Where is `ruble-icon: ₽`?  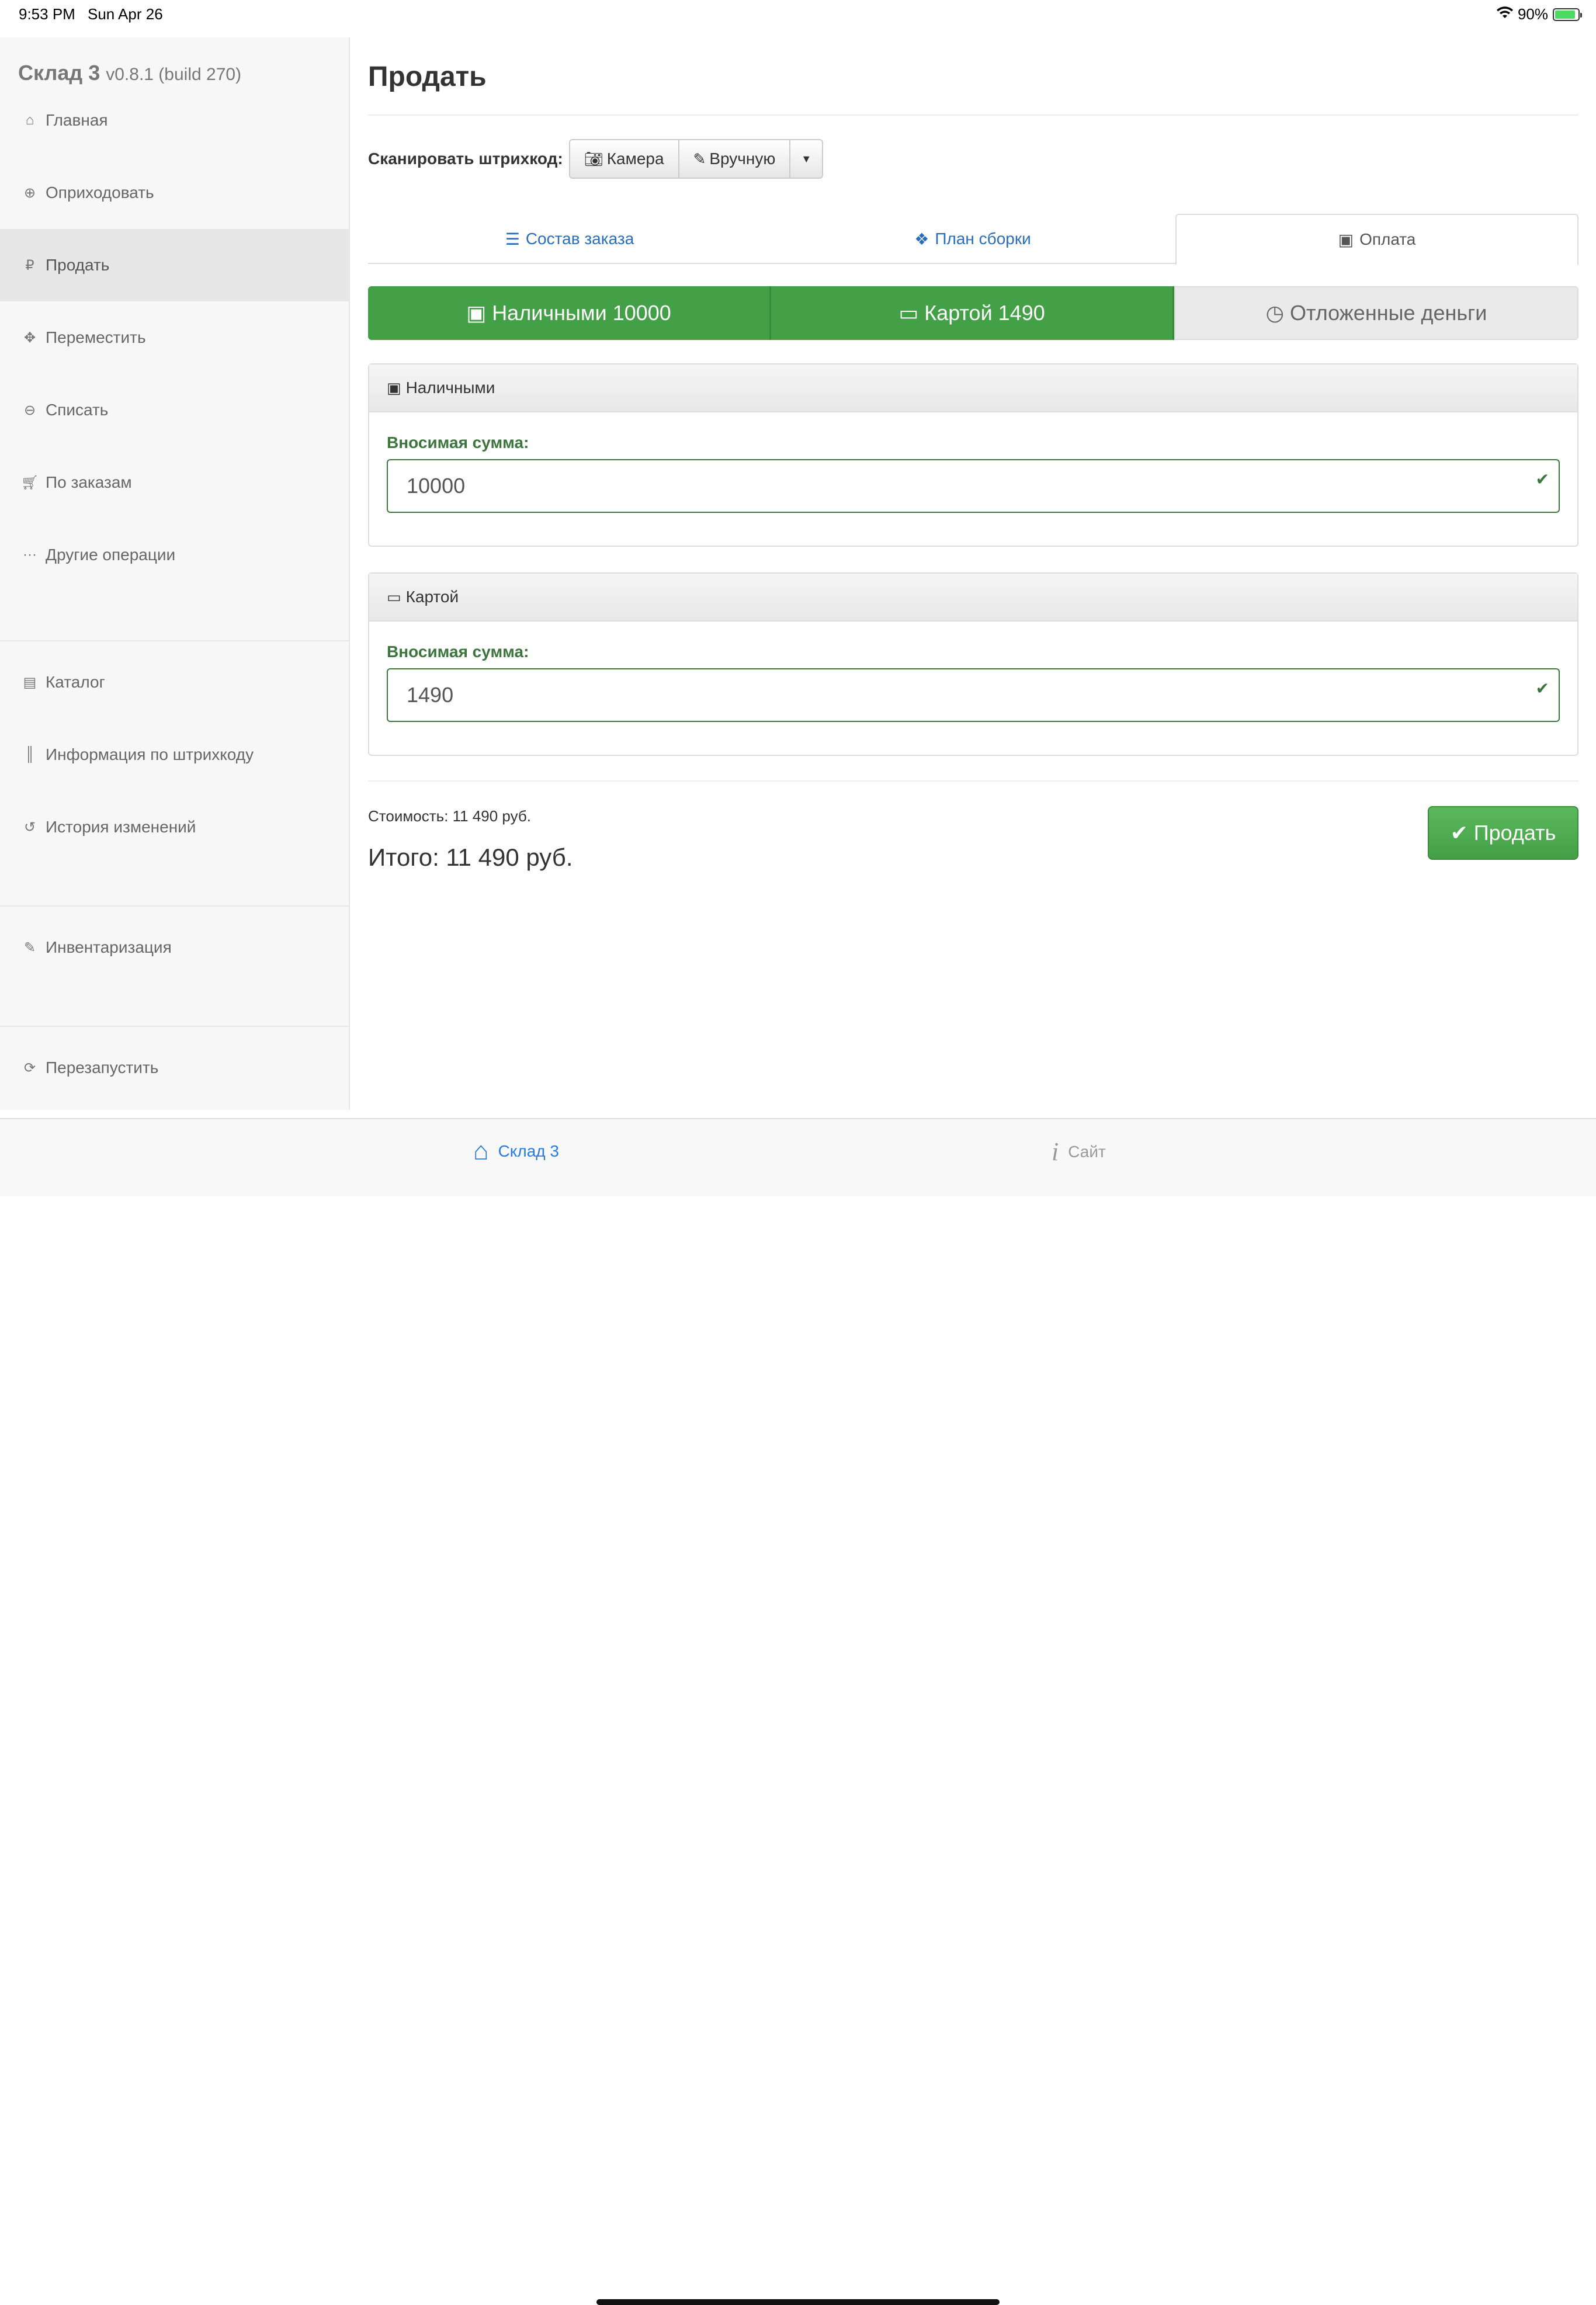 ruble-icon: ₽ is located at coordinates (29, 265).